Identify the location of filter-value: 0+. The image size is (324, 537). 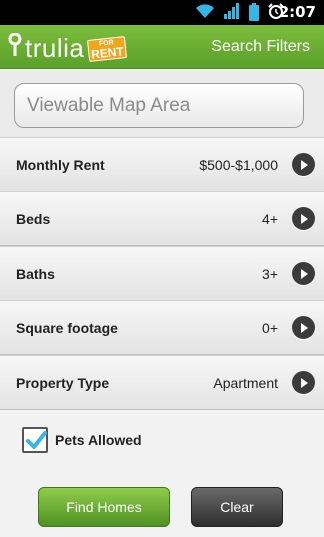
(270, 327).